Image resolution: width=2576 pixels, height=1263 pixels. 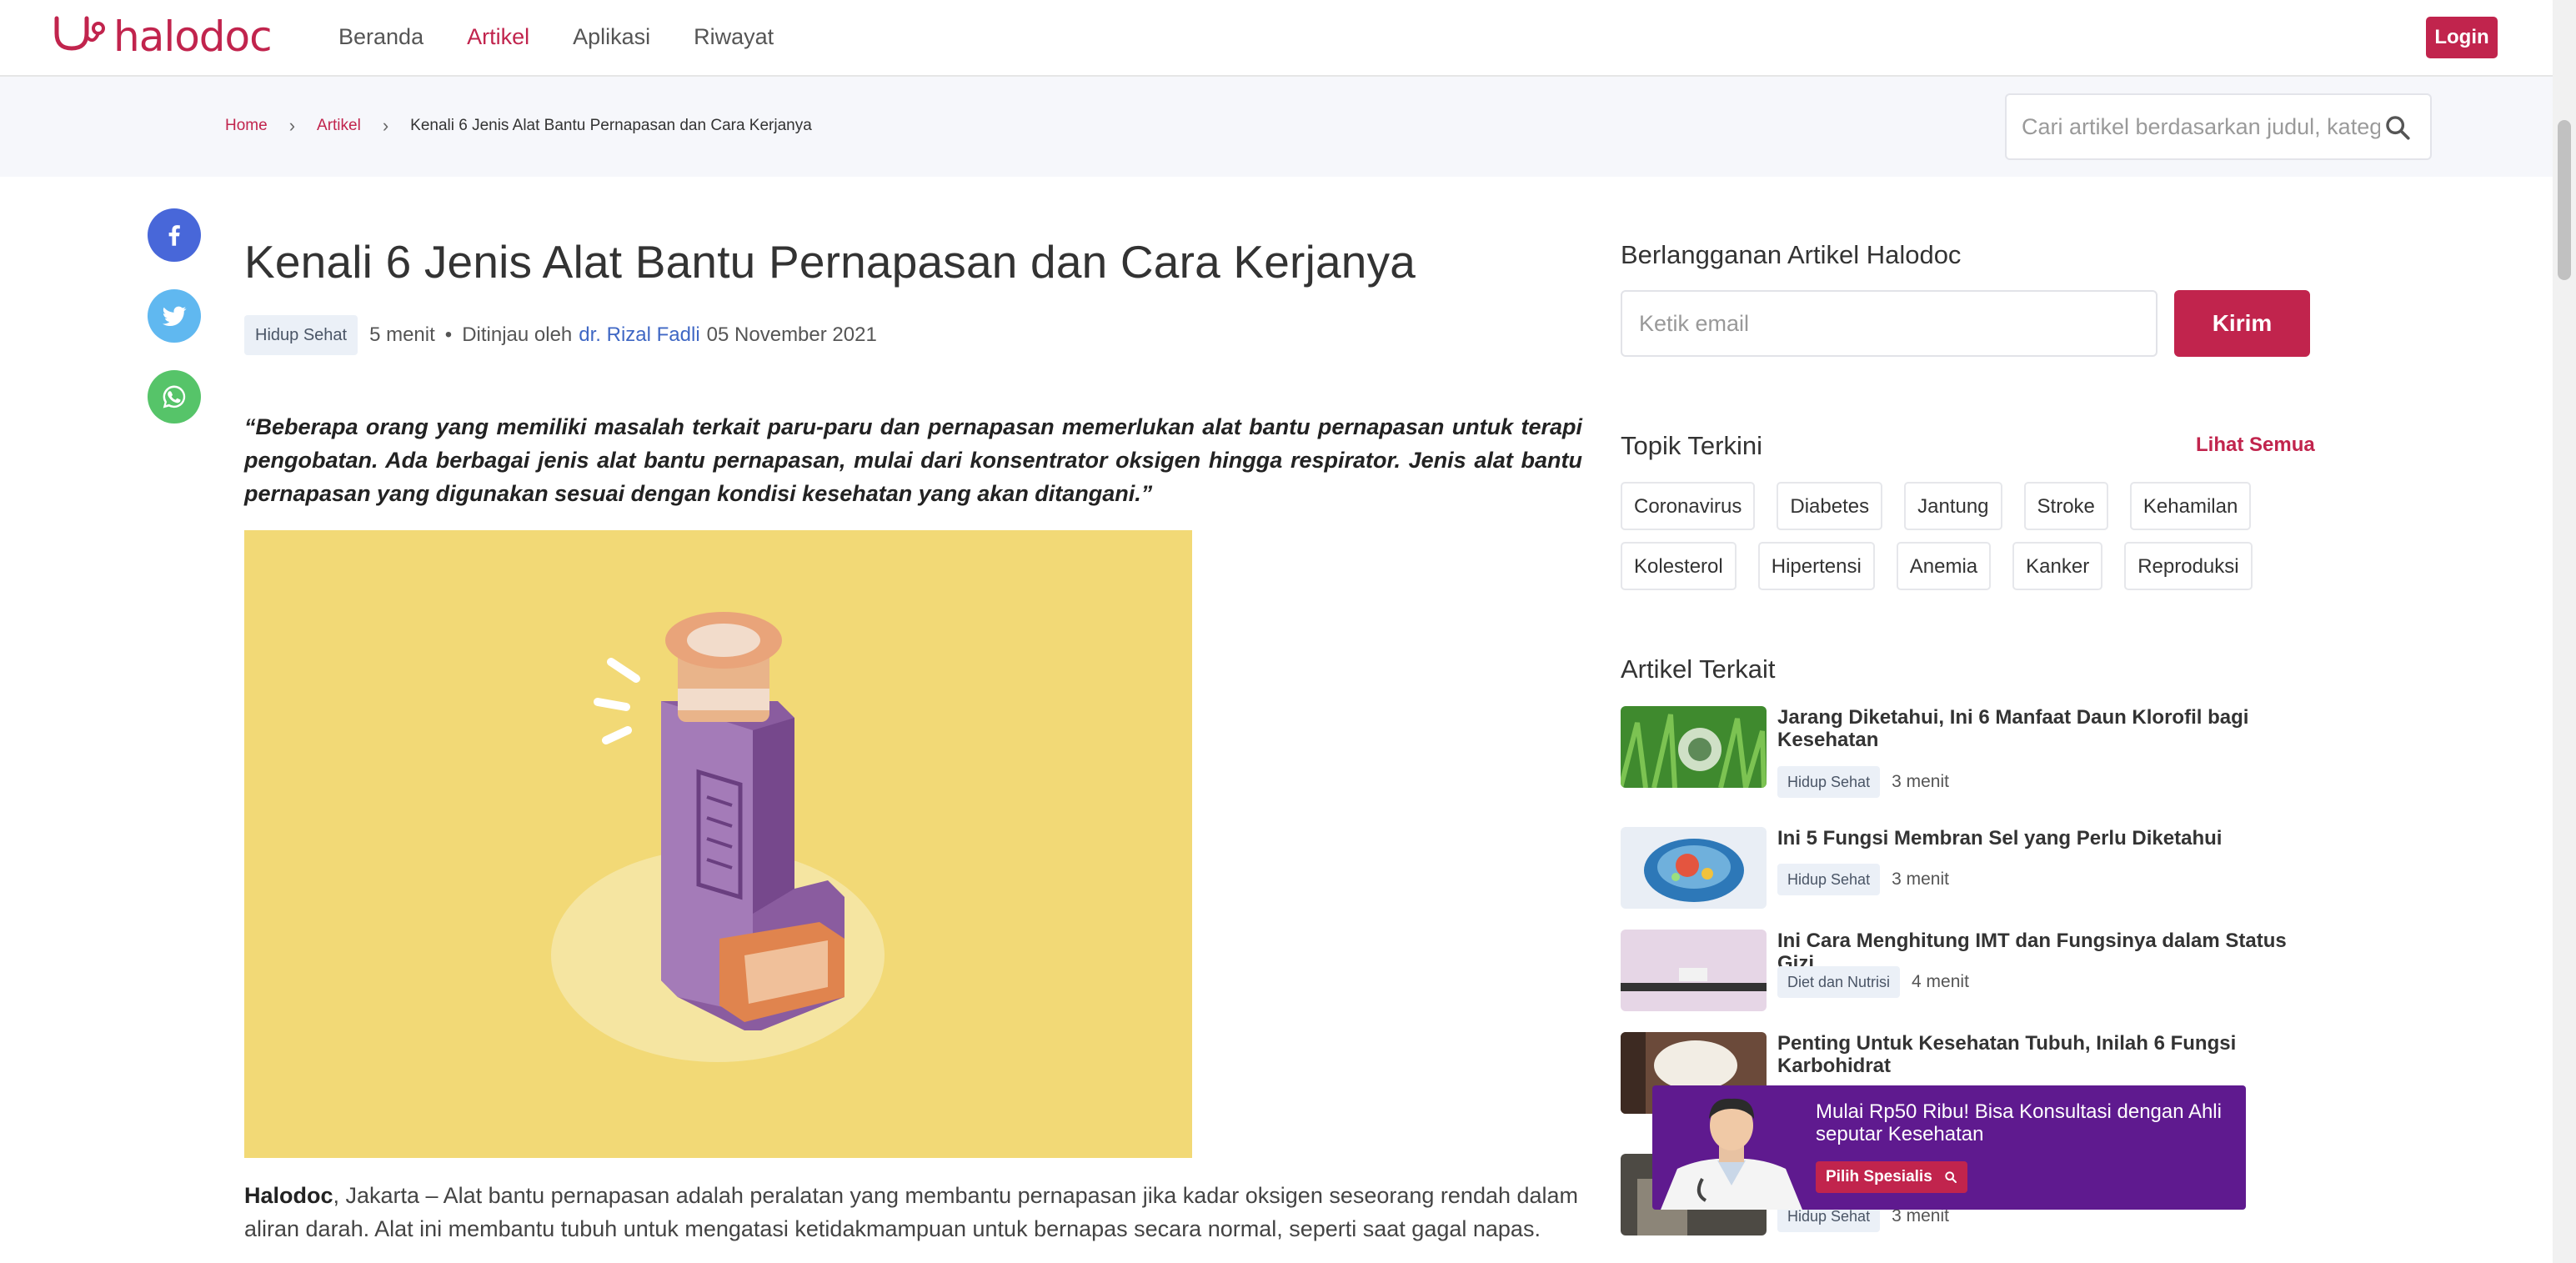 What do you see at coordinates (288, 1195) in the screenshot?
I see `body-lead-brand: Halodoc` at bounding box center [288, 1195].